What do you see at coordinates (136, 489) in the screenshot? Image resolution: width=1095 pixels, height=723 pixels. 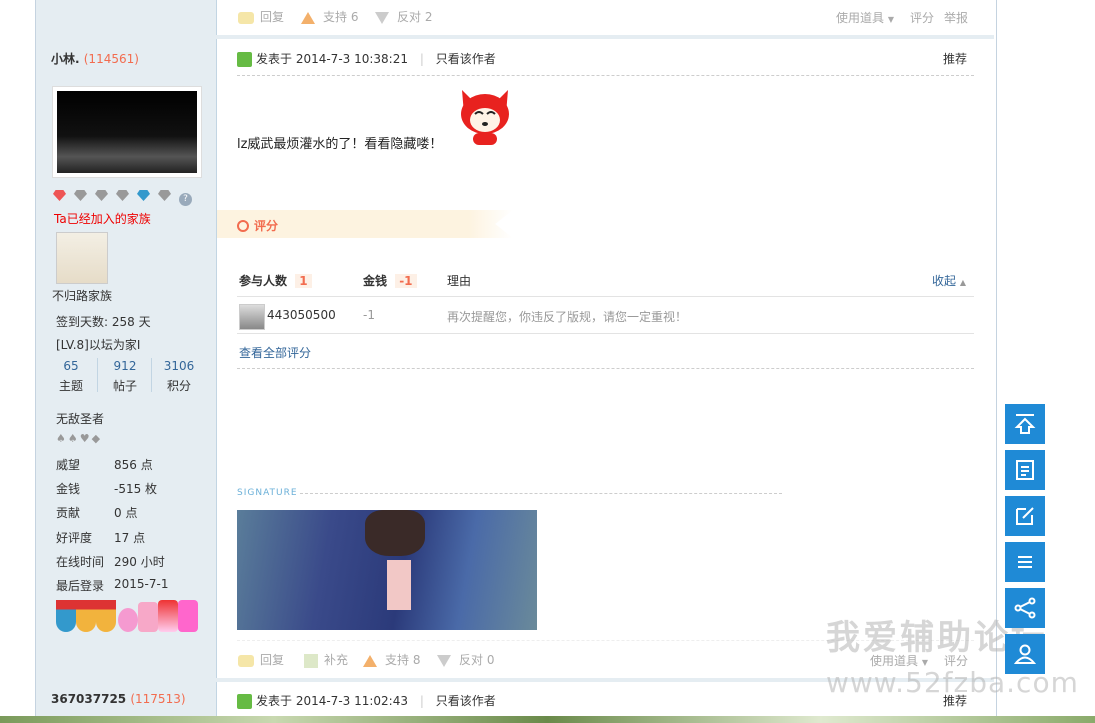 I see `profile-value: -515 枚` at bounding box center [136, 489].